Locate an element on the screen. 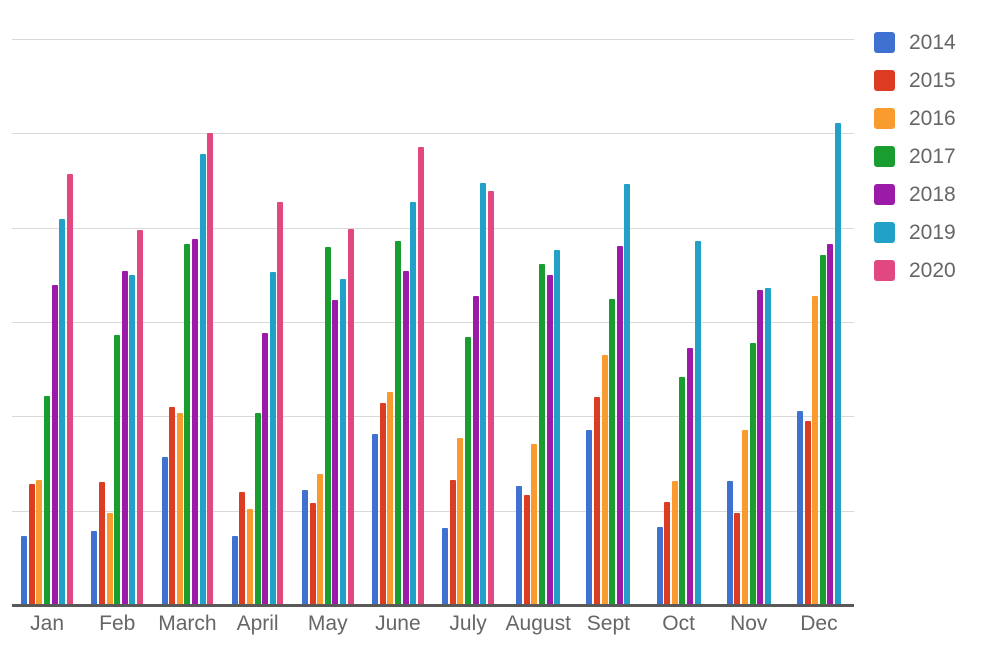 The height and width of the screenshot is (664, 990). legend-item-2020: 2020 is located at coordinates (929, 270).